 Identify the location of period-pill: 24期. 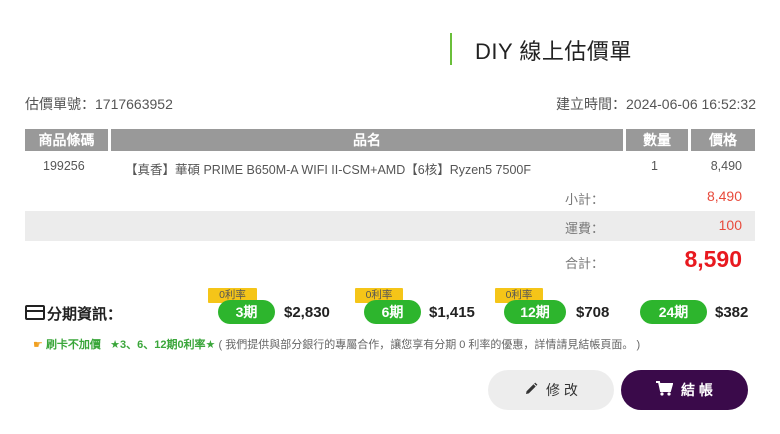
(673, 312).